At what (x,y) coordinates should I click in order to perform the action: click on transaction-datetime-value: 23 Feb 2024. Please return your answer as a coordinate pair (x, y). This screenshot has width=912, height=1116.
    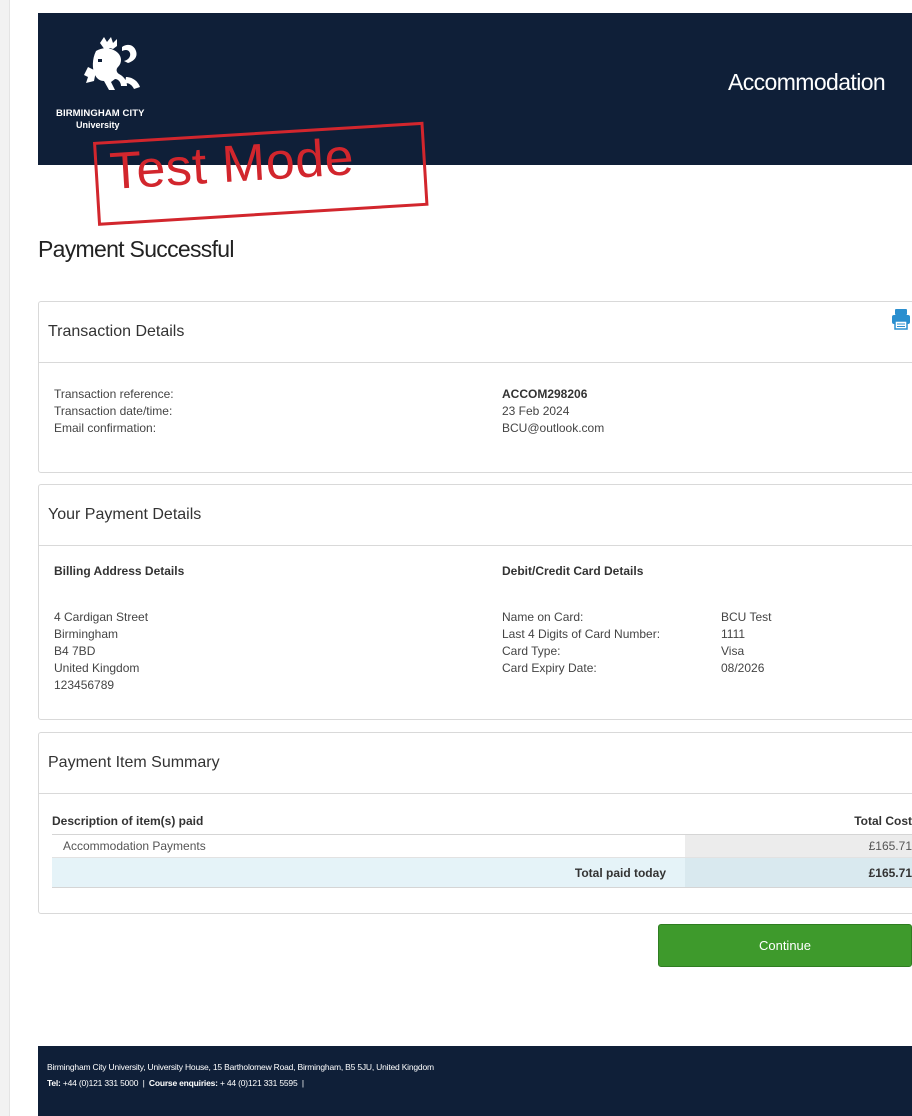
    Looking at the image, I should click on (536, 411).